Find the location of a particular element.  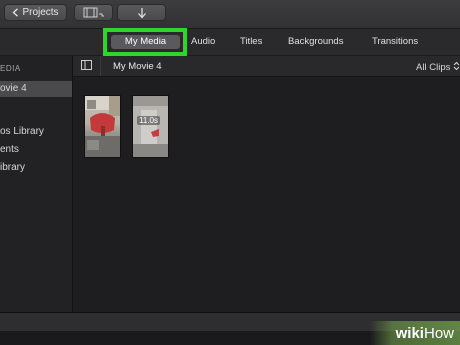

clip-duration-badge: 11.0s is located at coordinates (148, 120).